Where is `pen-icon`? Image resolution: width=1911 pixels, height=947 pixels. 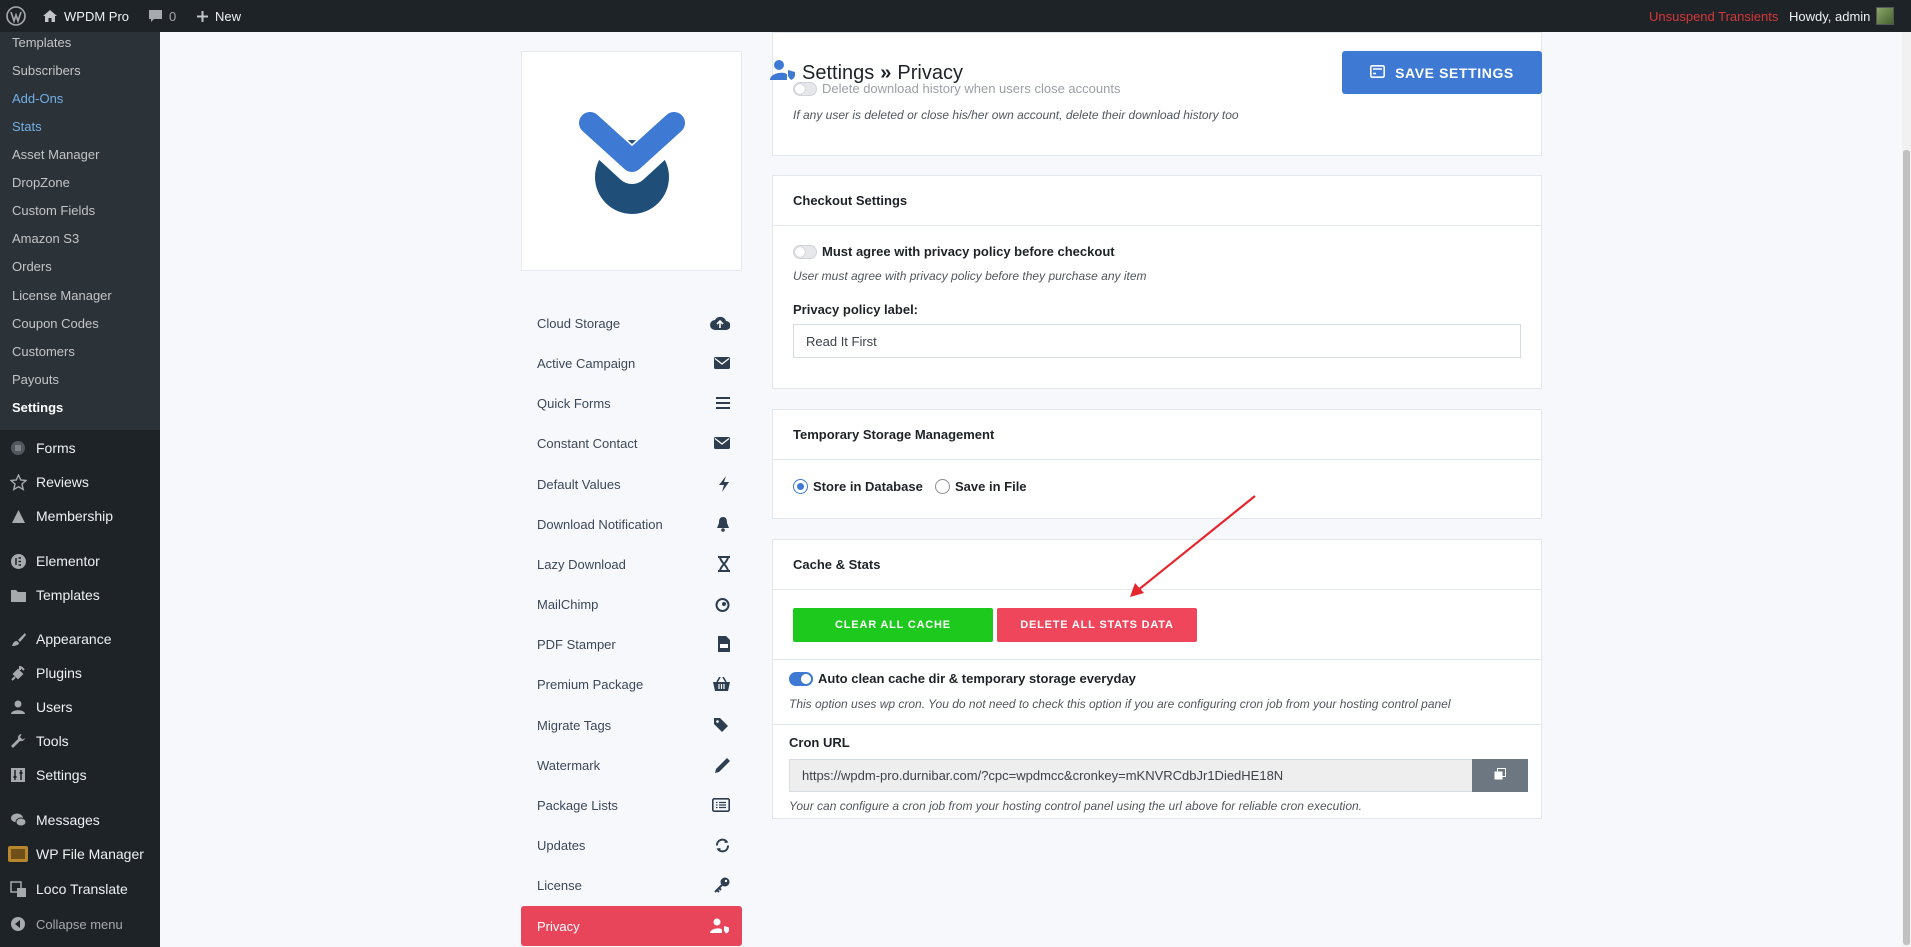 pen-icon is located at coordinates (722, 765).